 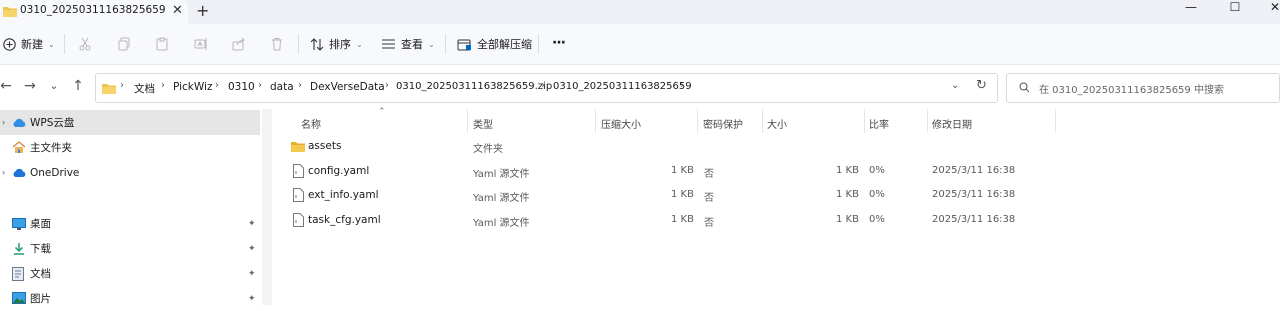 I want to click on sidebar-item-label: WPS云盘, so click(x=52, y=123).